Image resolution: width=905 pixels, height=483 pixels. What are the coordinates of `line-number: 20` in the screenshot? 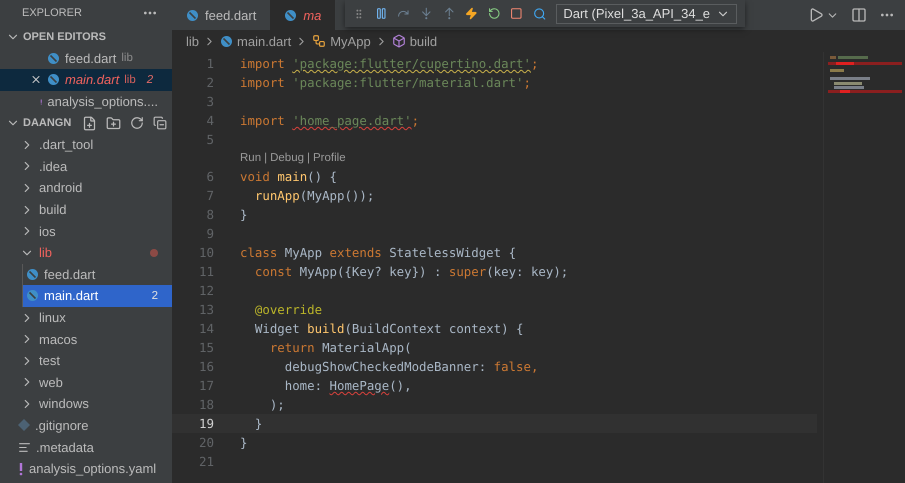 It's located at (206, 442).